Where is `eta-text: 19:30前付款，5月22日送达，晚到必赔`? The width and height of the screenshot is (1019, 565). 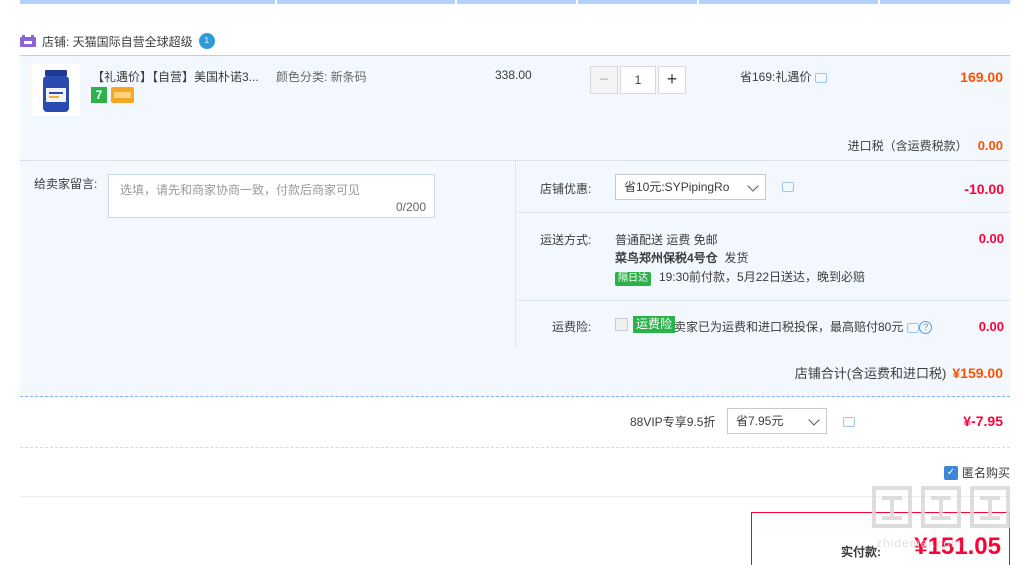 eta-text: 19:30前付款，5月22日送达，晚到必赔 is located at coordinates (762, 277).